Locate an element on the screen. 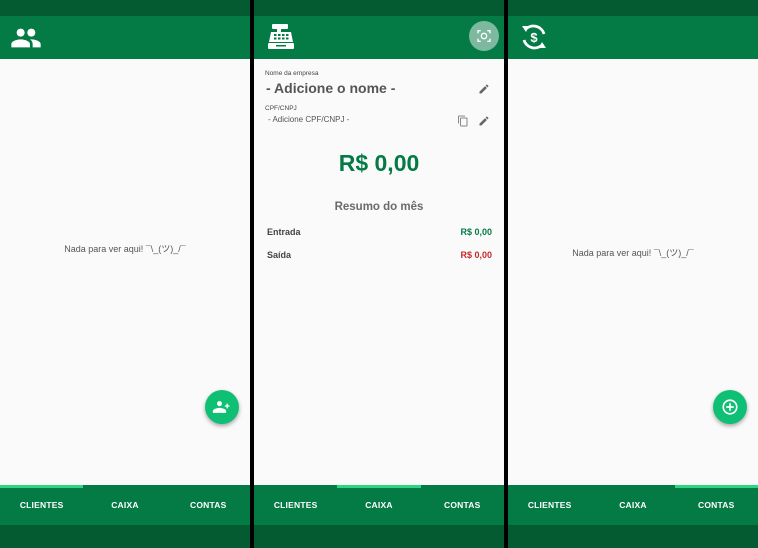 The width and height of the screenshot is (758, 548). add-account-button is located at coordinates (730, 407).